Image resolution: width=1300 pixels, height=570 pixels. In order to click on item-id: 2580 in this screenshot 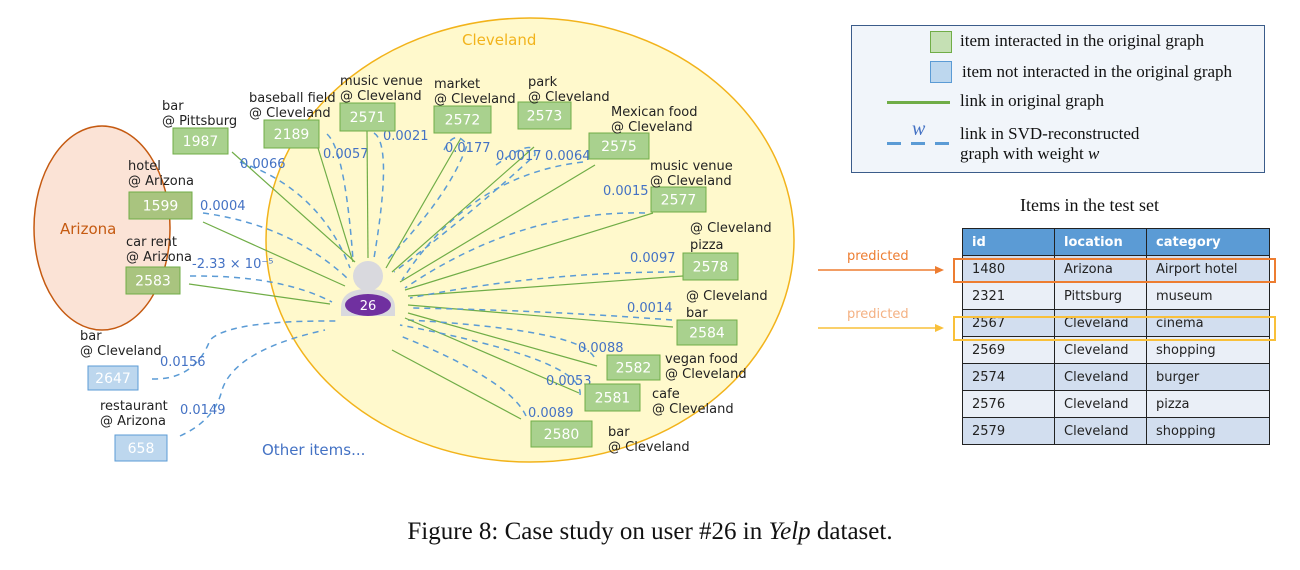, I will do `click(562, 435)`.